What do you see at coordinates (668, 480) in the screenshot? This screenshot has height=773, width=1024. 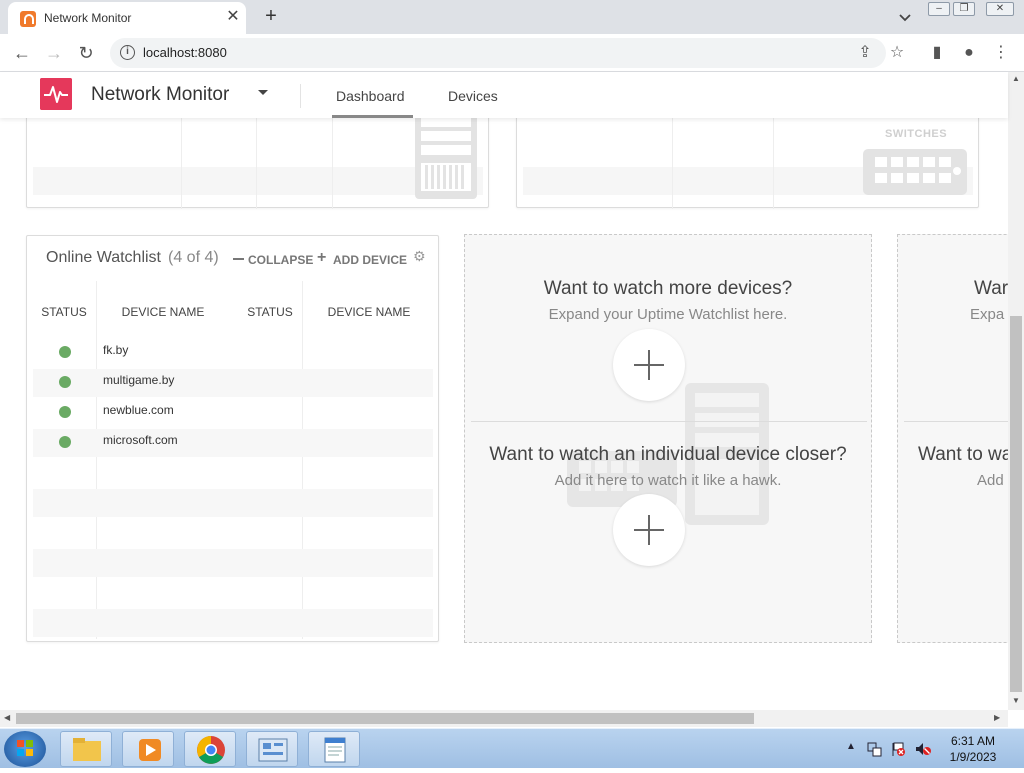 I see `watch-closer-subtitle: Add it here to watch it like a hawk.` at bounding box center [668, 480].